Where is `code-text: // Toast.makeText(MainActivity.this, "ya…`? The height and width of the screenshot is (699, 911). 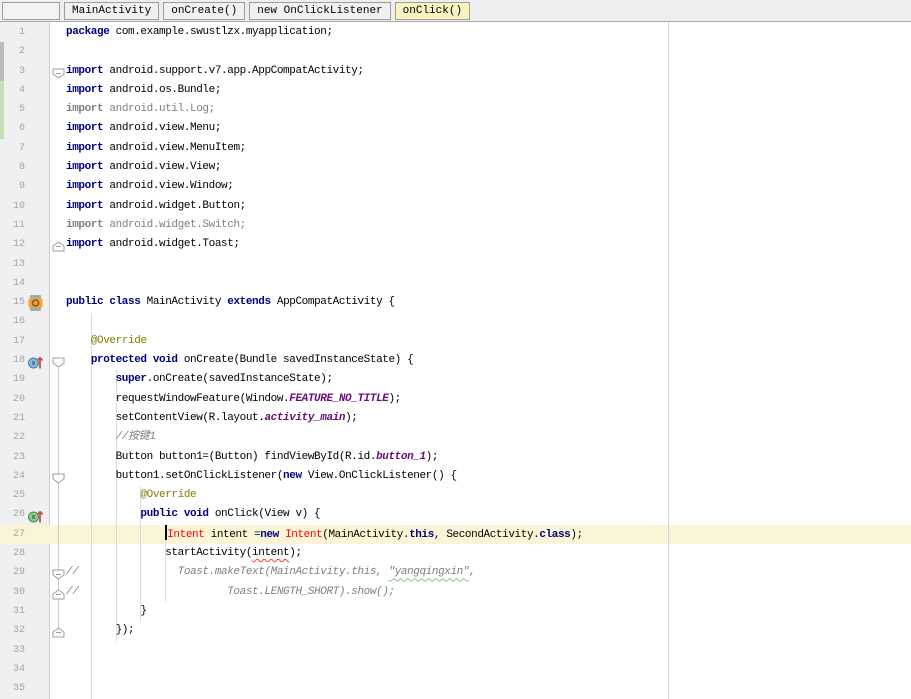 code-text: // Toast.makeText(MainActivity.this, "ya… is located at coordinates (271, 572).